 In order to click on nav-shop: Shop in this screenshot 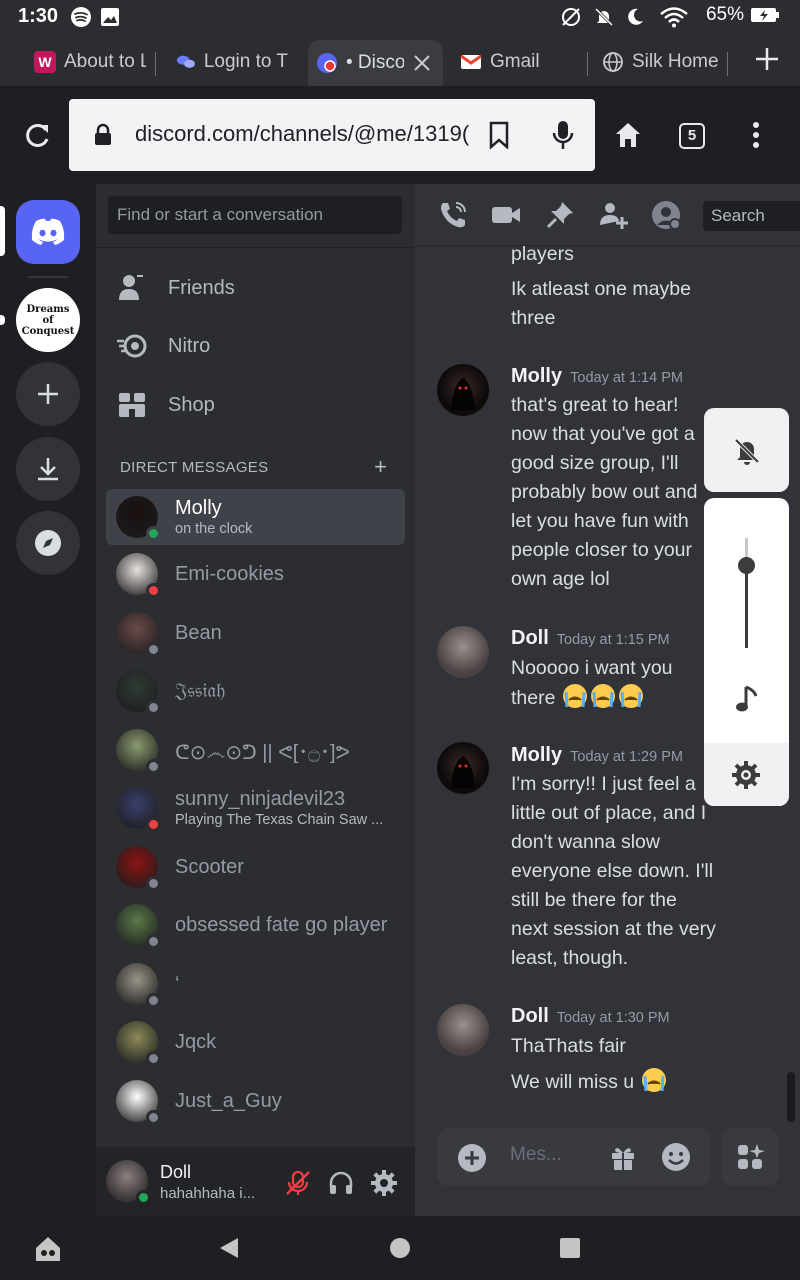, I will do `click(165, 405)`.